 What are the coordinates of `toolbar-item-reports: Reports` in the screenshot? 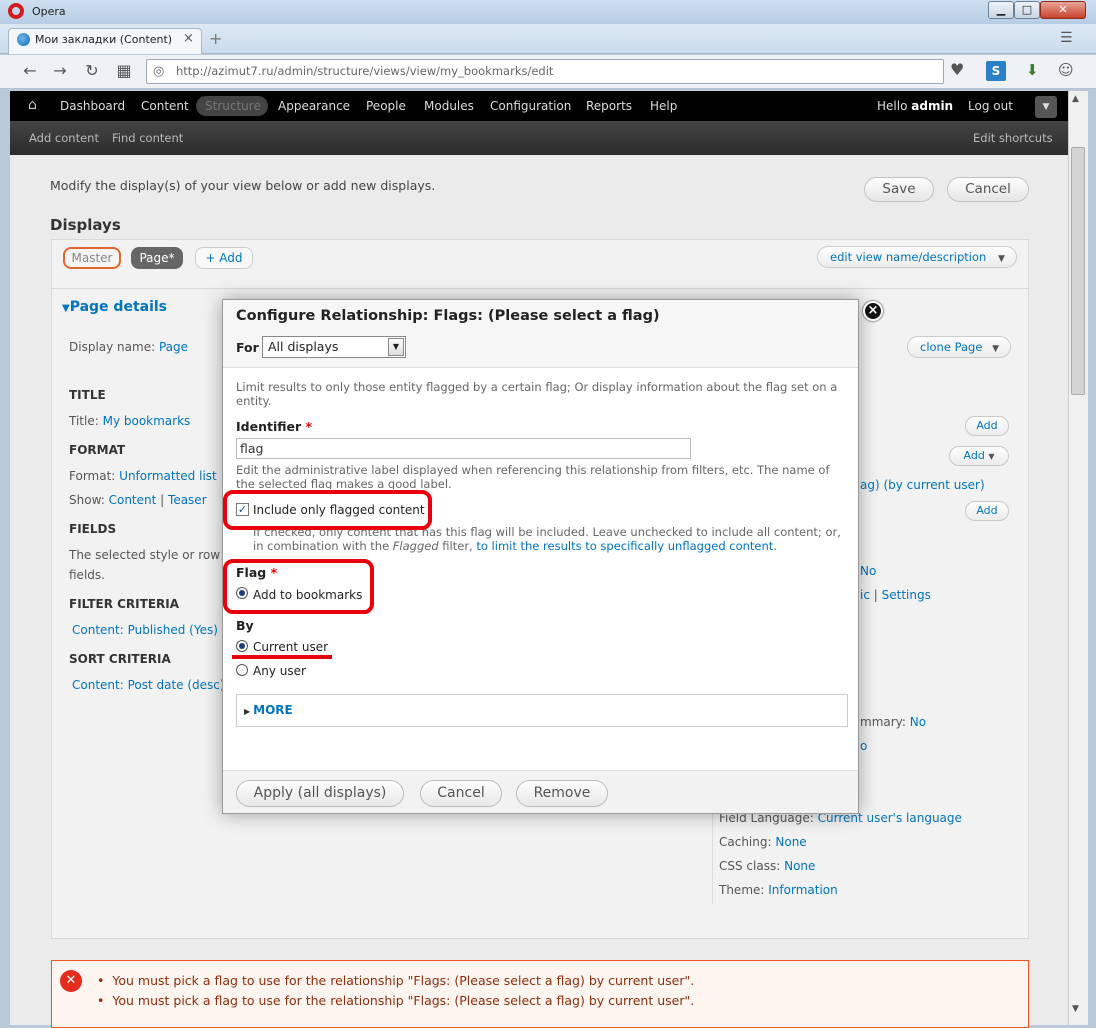 It's located at (609, 106).